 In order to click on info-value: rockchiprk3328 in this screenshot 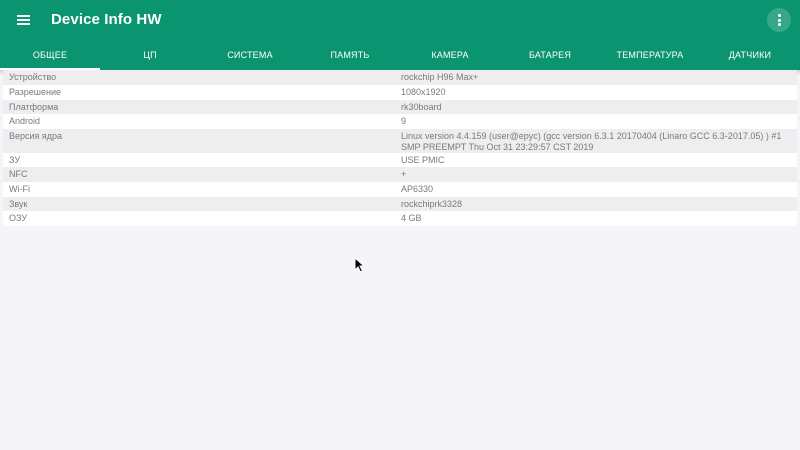, I will do `click(432, 204)`.